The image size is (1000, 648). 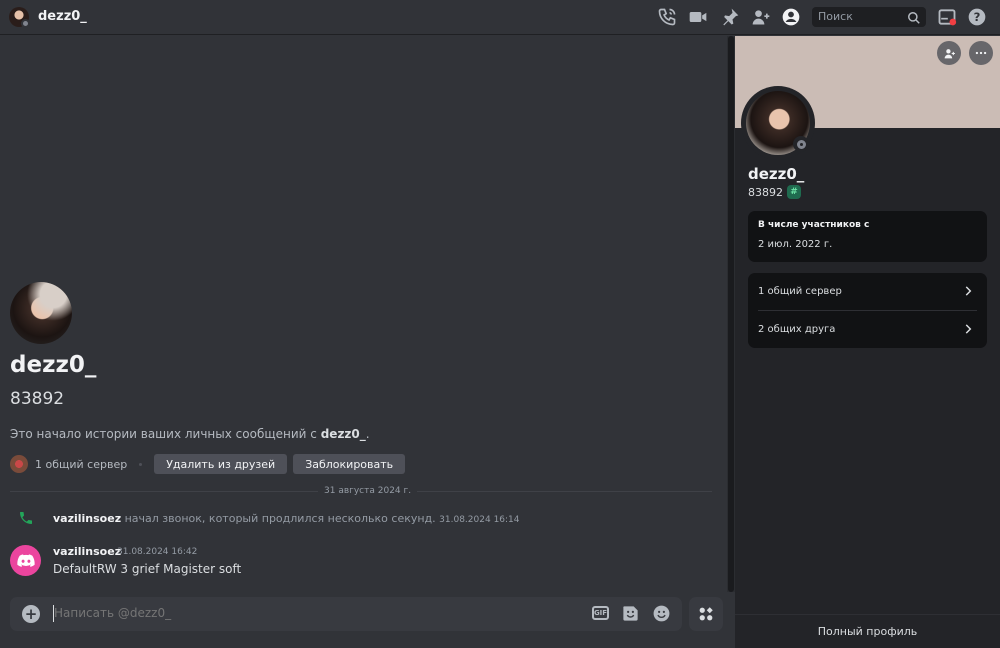 What do you see at coordinates (221, 464) in the screenshot?
I see `remove-friend-button: Удалить из друзей` at bounding box center [221, 464].